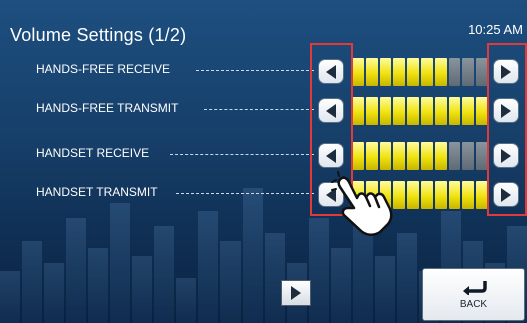  I want to click on setting-label: HANDSET RECEIVE, so click(93, 153).